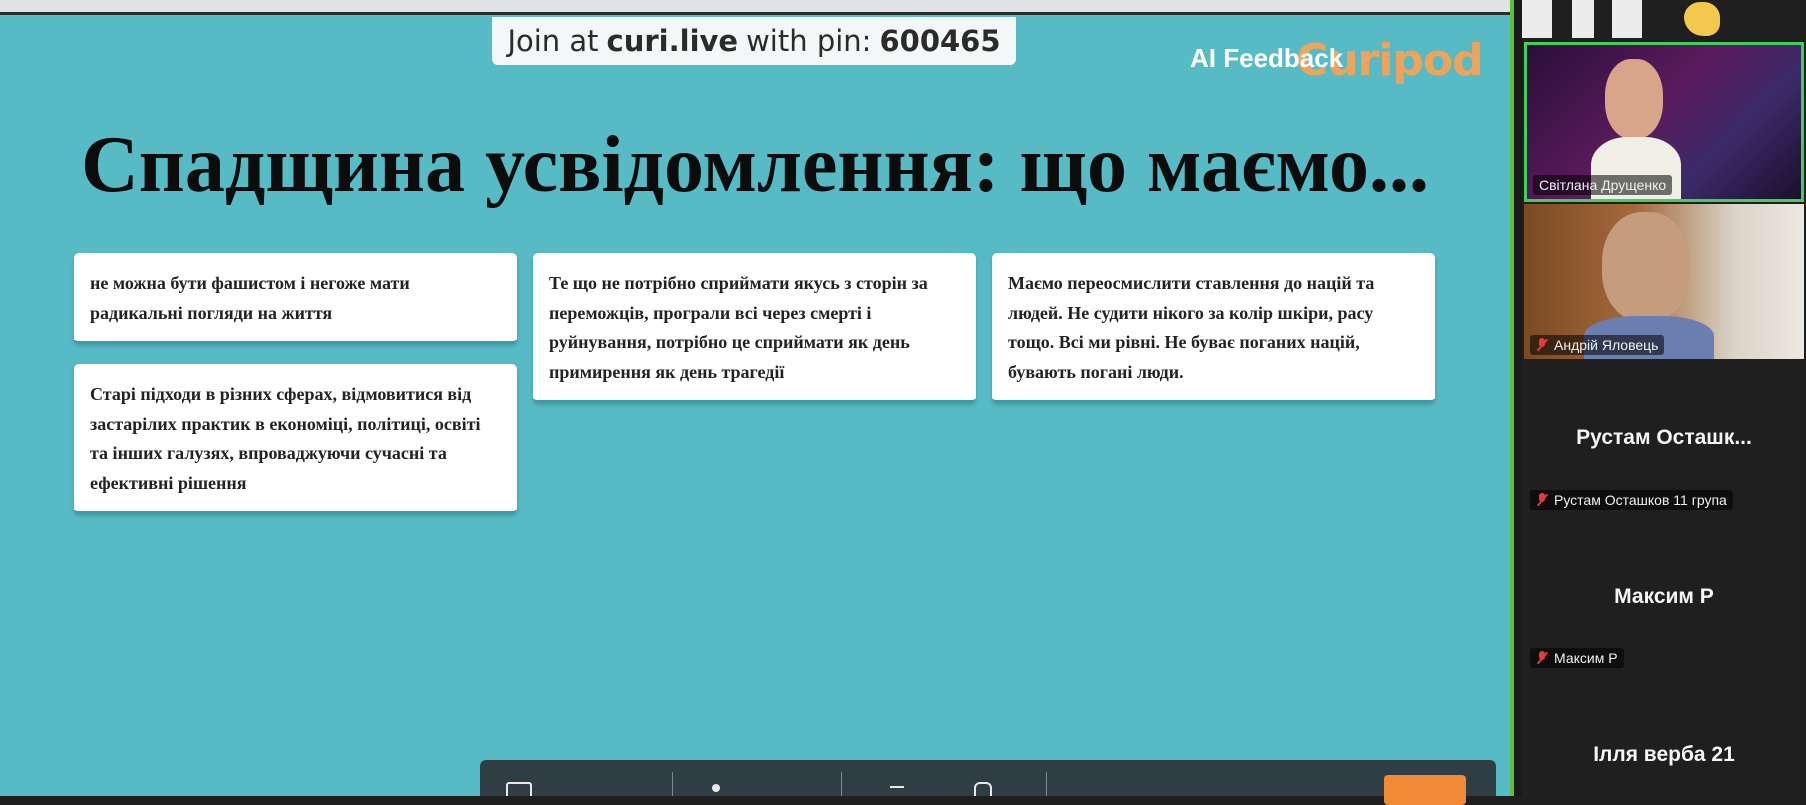 Image resolution: width=1806 pixels, height=805 pixels. Describe the element at coordinates (519, 789) in the screenshot. I see `screen-icon` at that location.